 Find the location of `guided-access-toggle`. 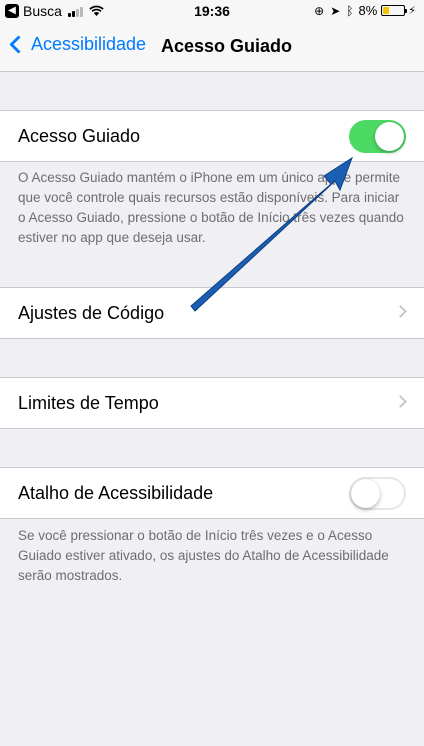

guided-access-toggle is located at coordinates (377, 136).